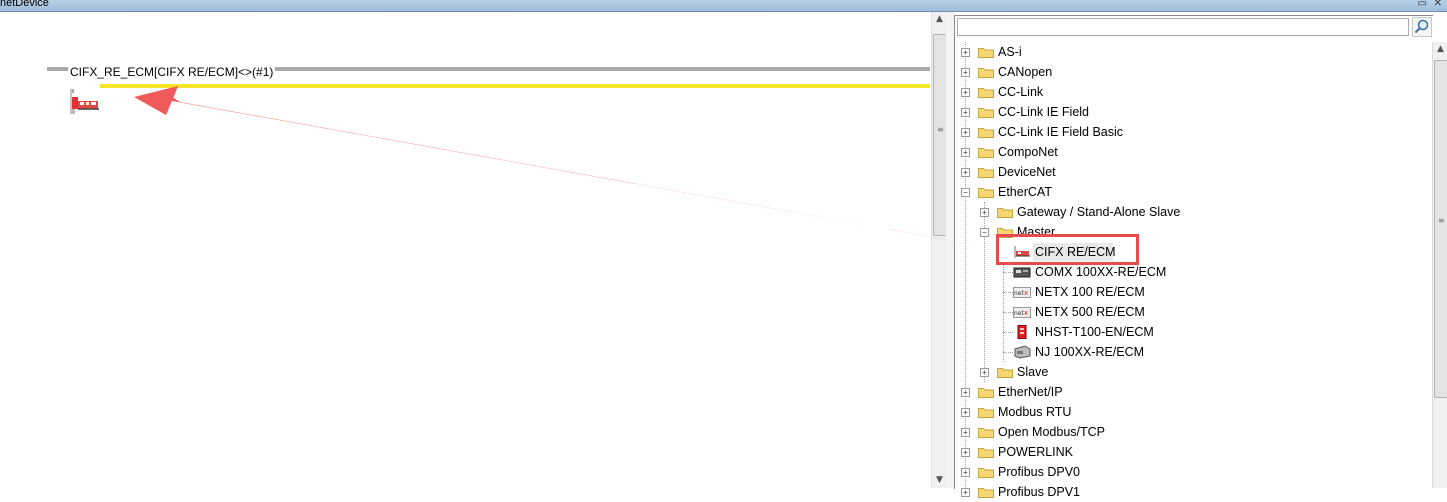 The width and height of the screenshot is (1447, 502). Describe the element at coordinates (1185, 192) in the screenshot. I see `tree-item-ethercat: − EtherCAT` at that location.